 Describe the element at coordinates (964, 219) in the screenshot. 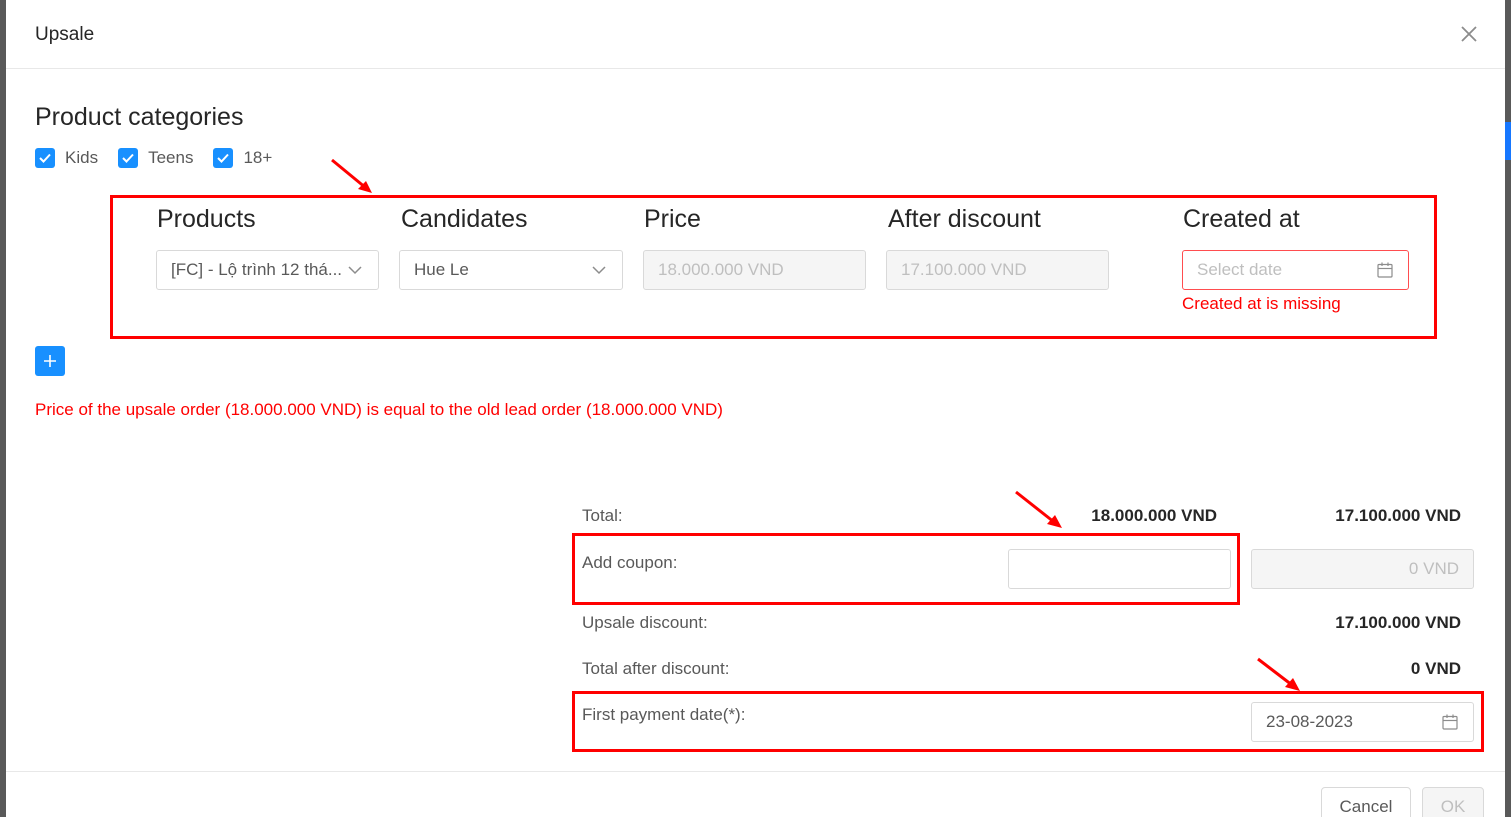

I see `header-after-discount: After discount` at that location.